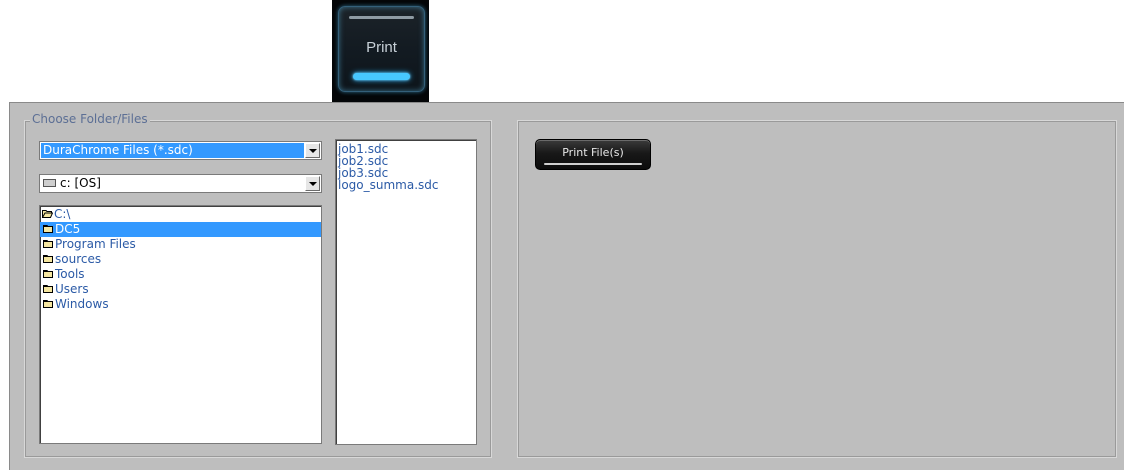 This screenshot has width=1124, height=470. What do you see at coordinates (381, 17) in the screenshot?
I see `tab-top-bar` at bounding box center [381, 17].